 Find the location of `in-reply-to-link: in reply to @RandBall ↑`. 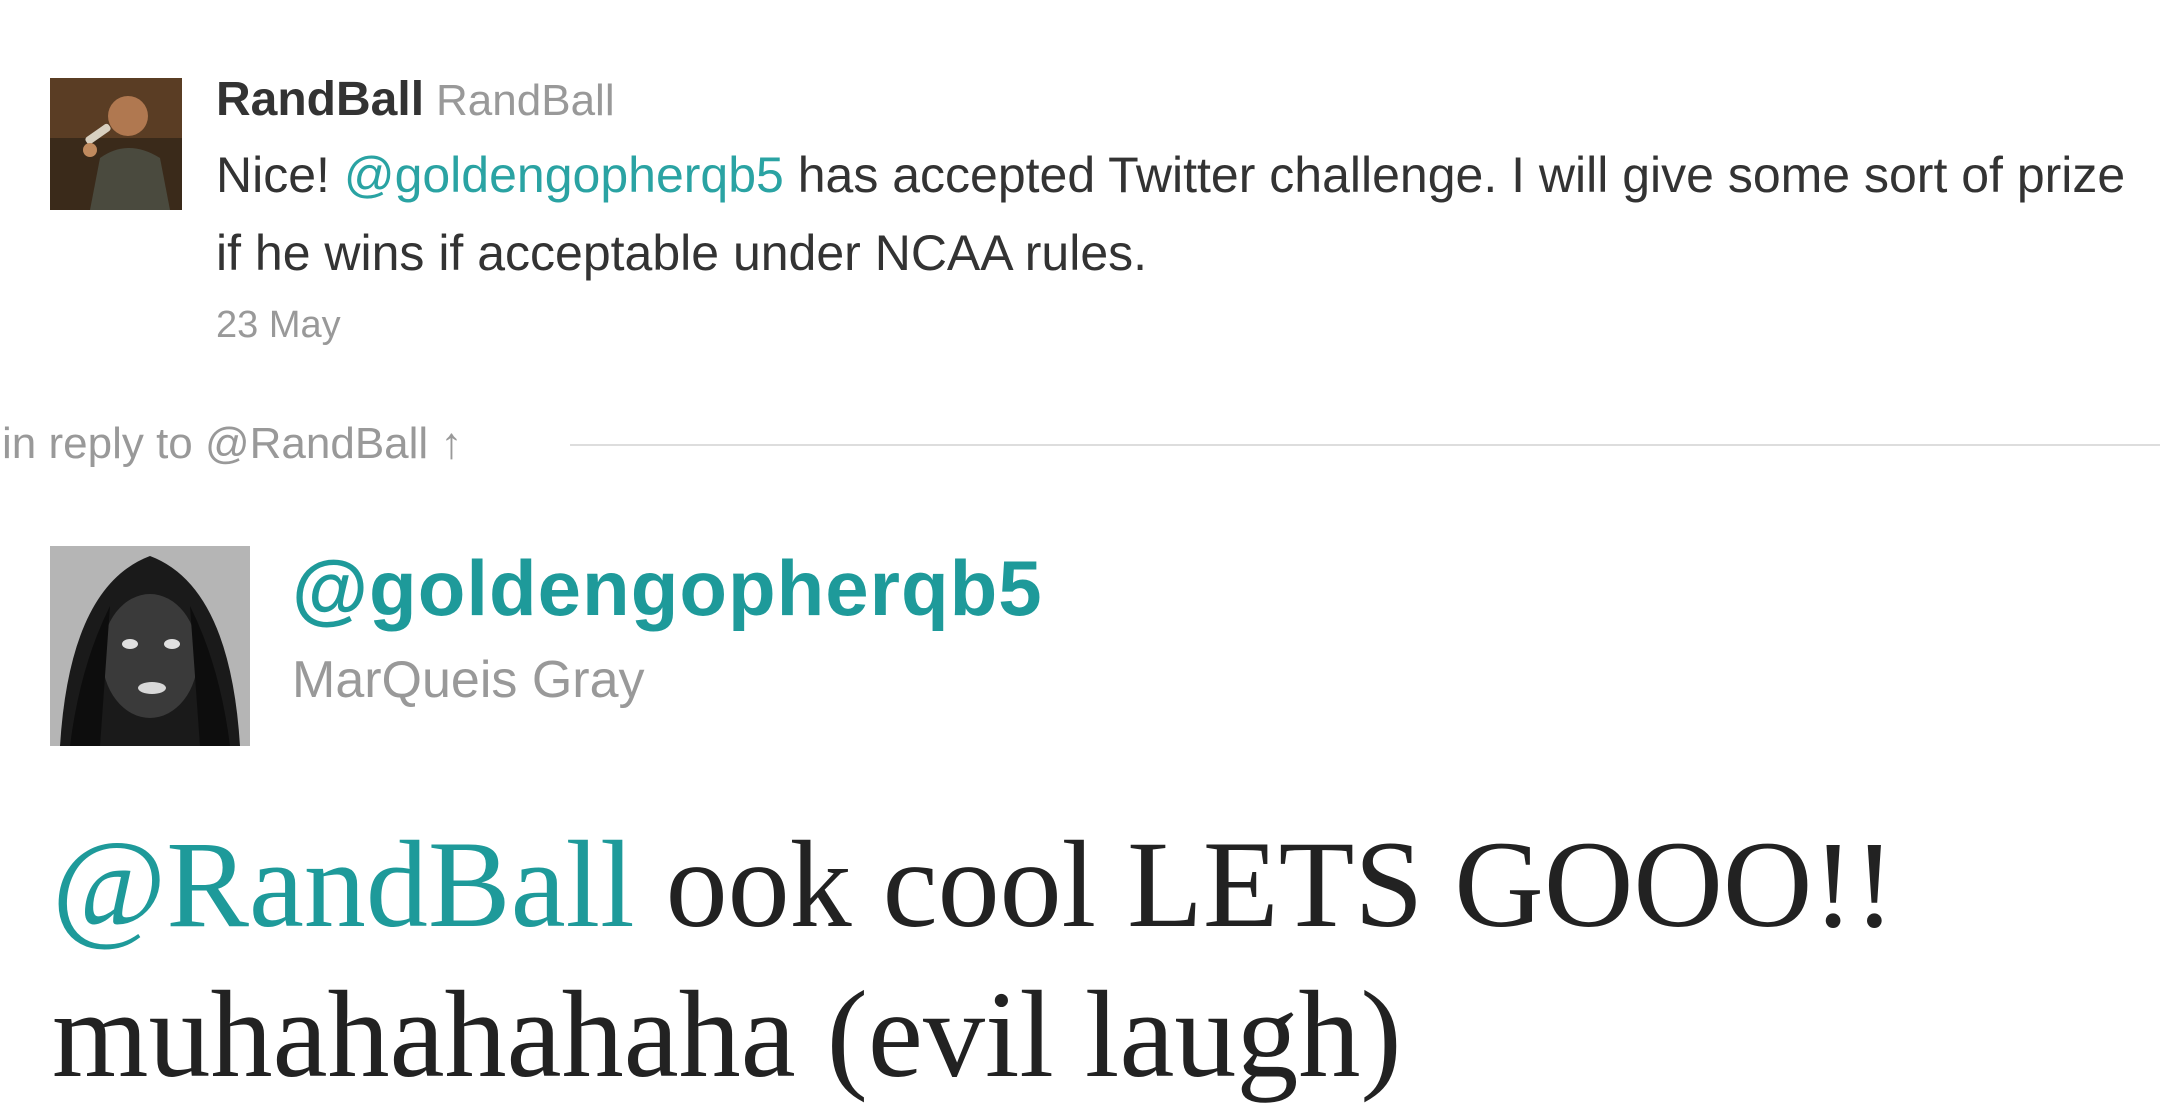

in-reply-to-link: in reply to @RandBall ↑ is located at coordinates (232, 444).